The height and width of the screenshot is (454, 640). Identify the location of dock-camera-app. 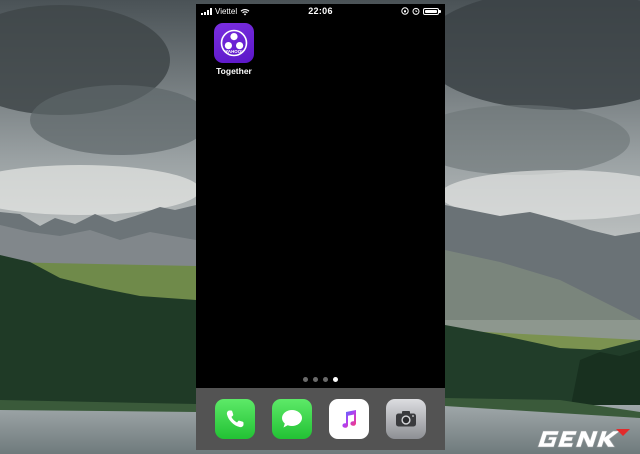
(406, 419).